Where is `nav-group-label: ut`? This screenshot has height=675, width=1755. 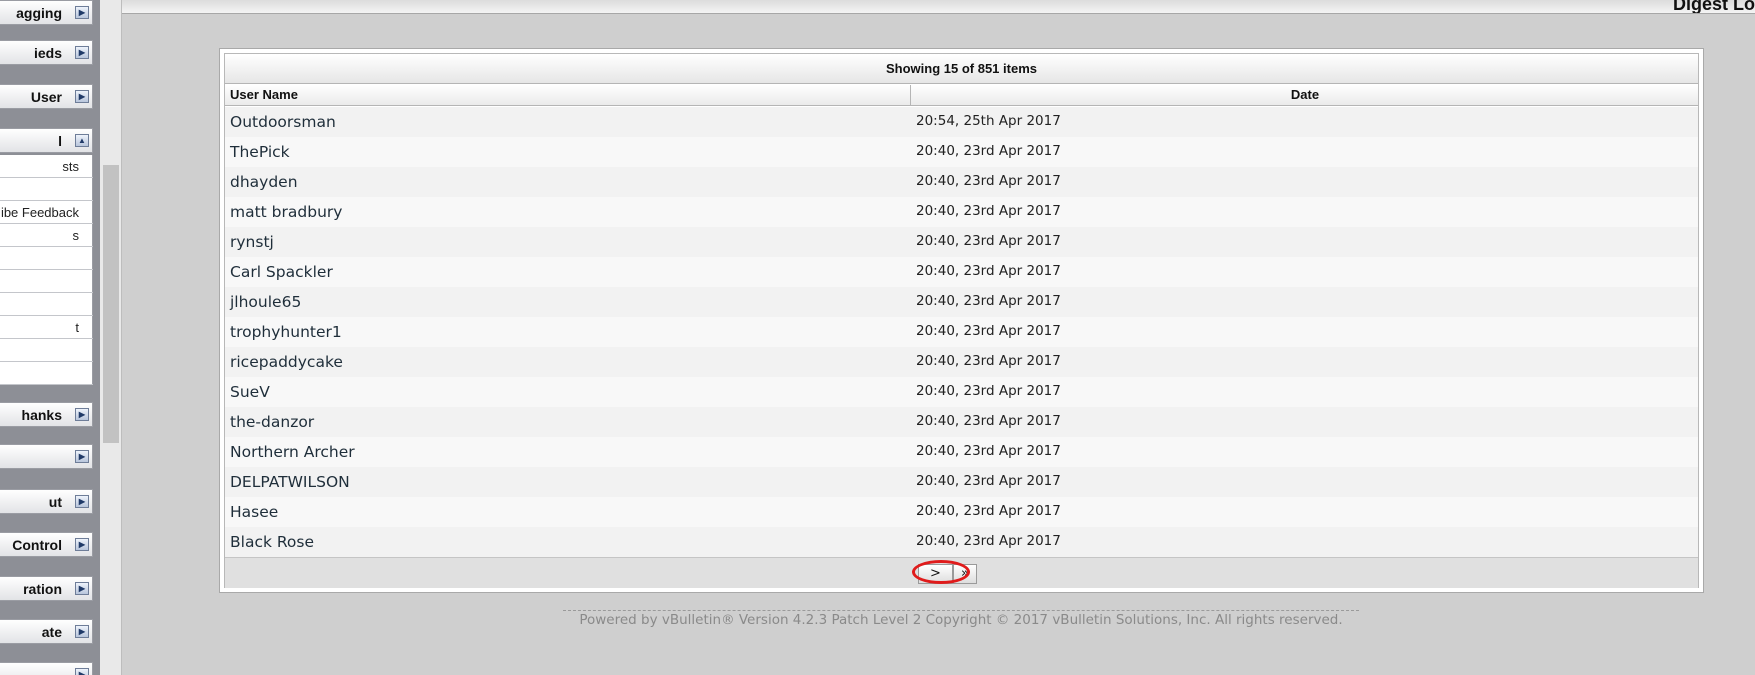
nav-group-label: ut is located at coordinates (55, 502).